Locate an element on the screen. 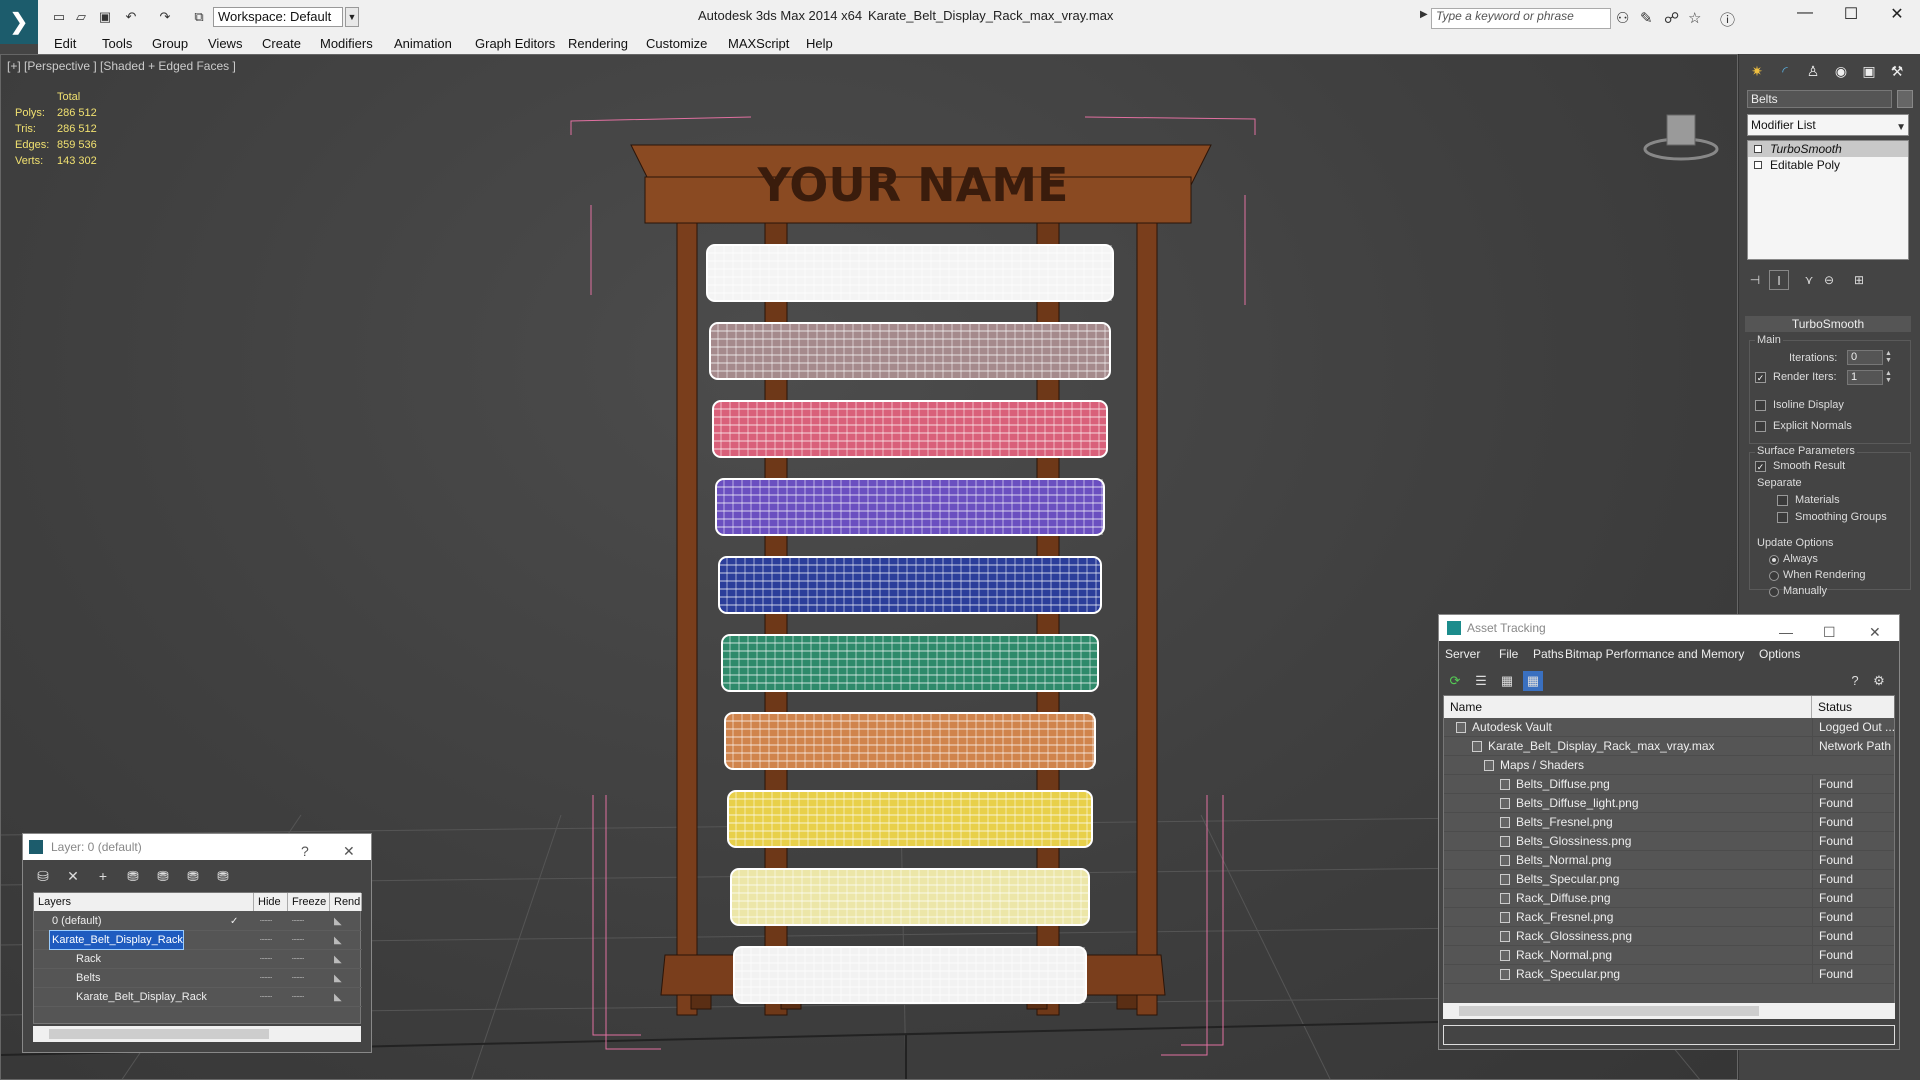 The width and height of the screenshot is (1920, 1080). asset-row: Belts_Glossiness.png Found is located at coordinates (1669, 841).